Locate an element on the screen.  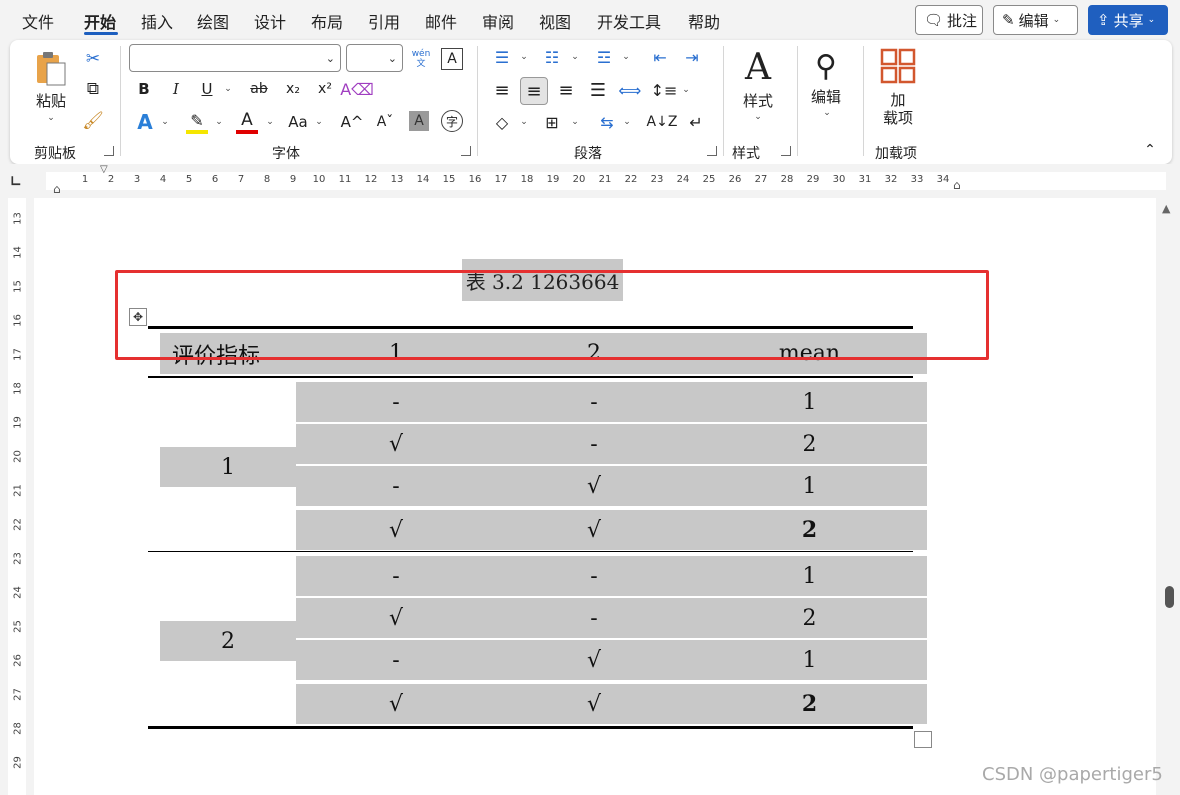
superscript-button: x² is located at coordinates (325, 89).